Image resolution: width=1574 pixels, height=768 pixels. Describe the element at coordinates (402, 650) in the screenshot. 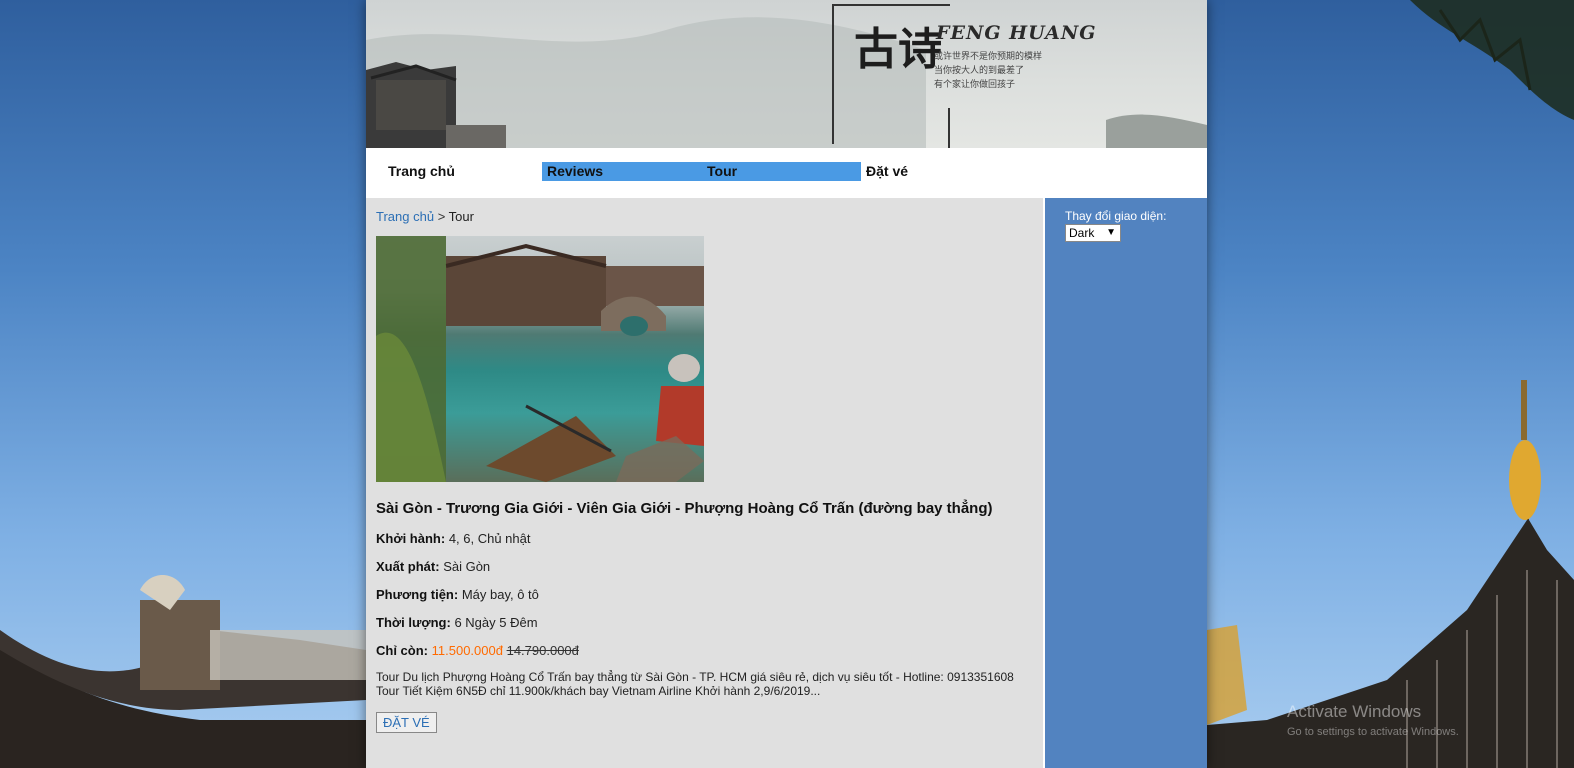

I see `price-label: Chỉ còn:` at that location.